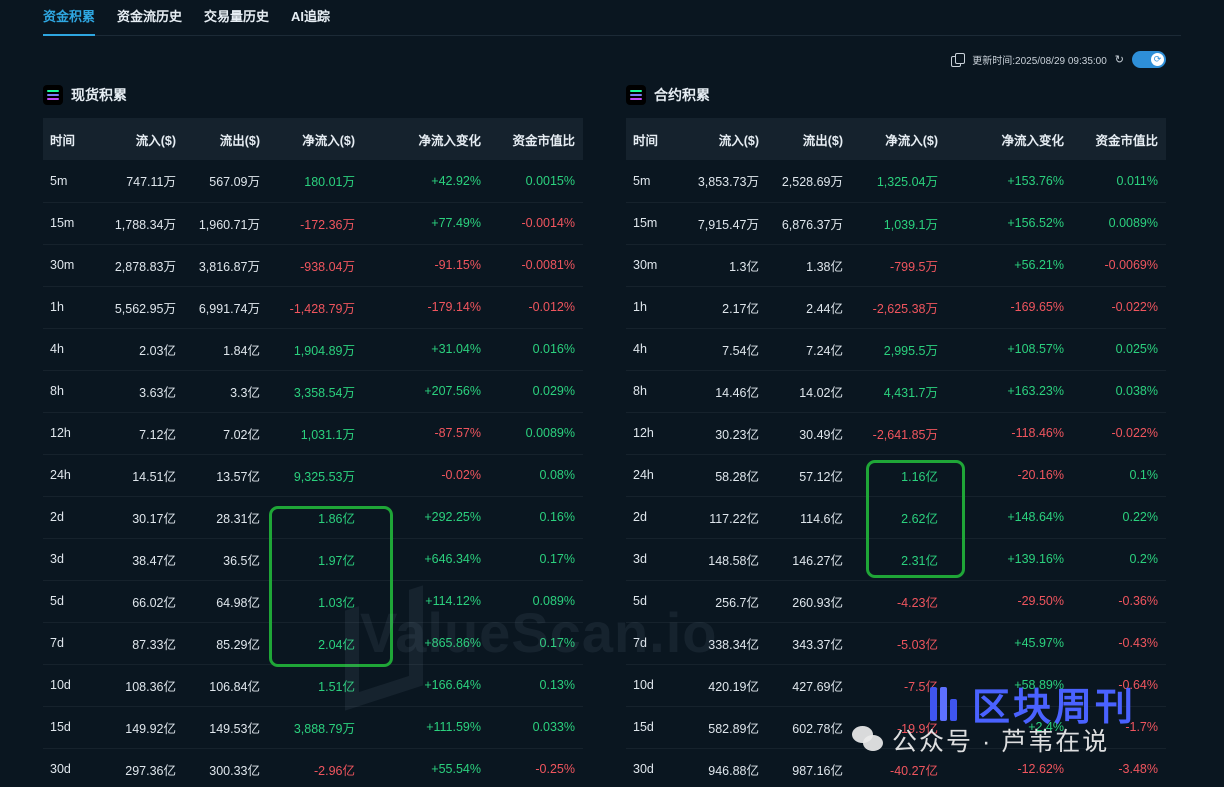  Describe the element at coordinates (914, 770) in the screenshot. I see `cell-netflow: -40.27亿` at that location.